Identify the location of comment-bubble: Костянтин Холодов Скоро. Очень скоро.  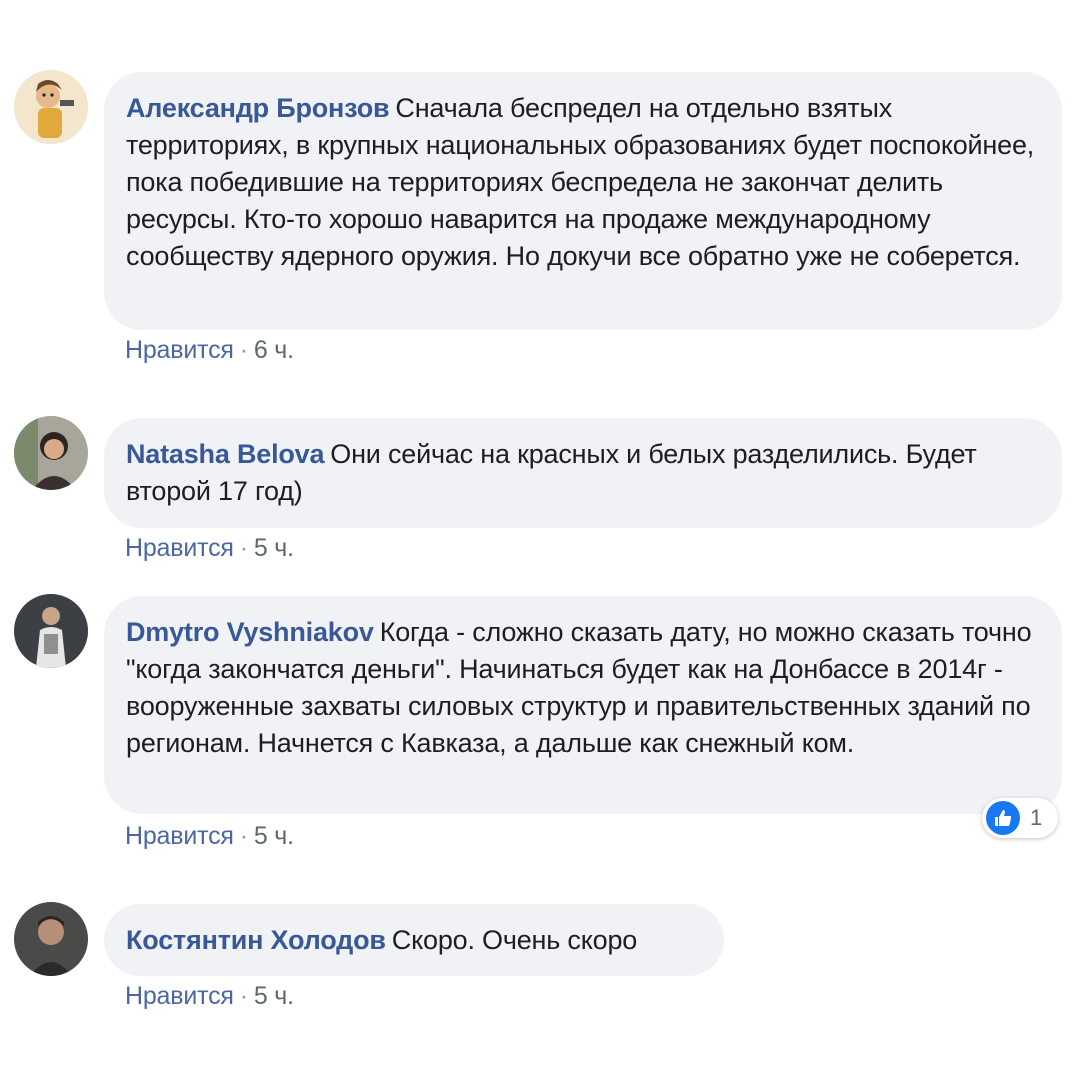
(414, 940).